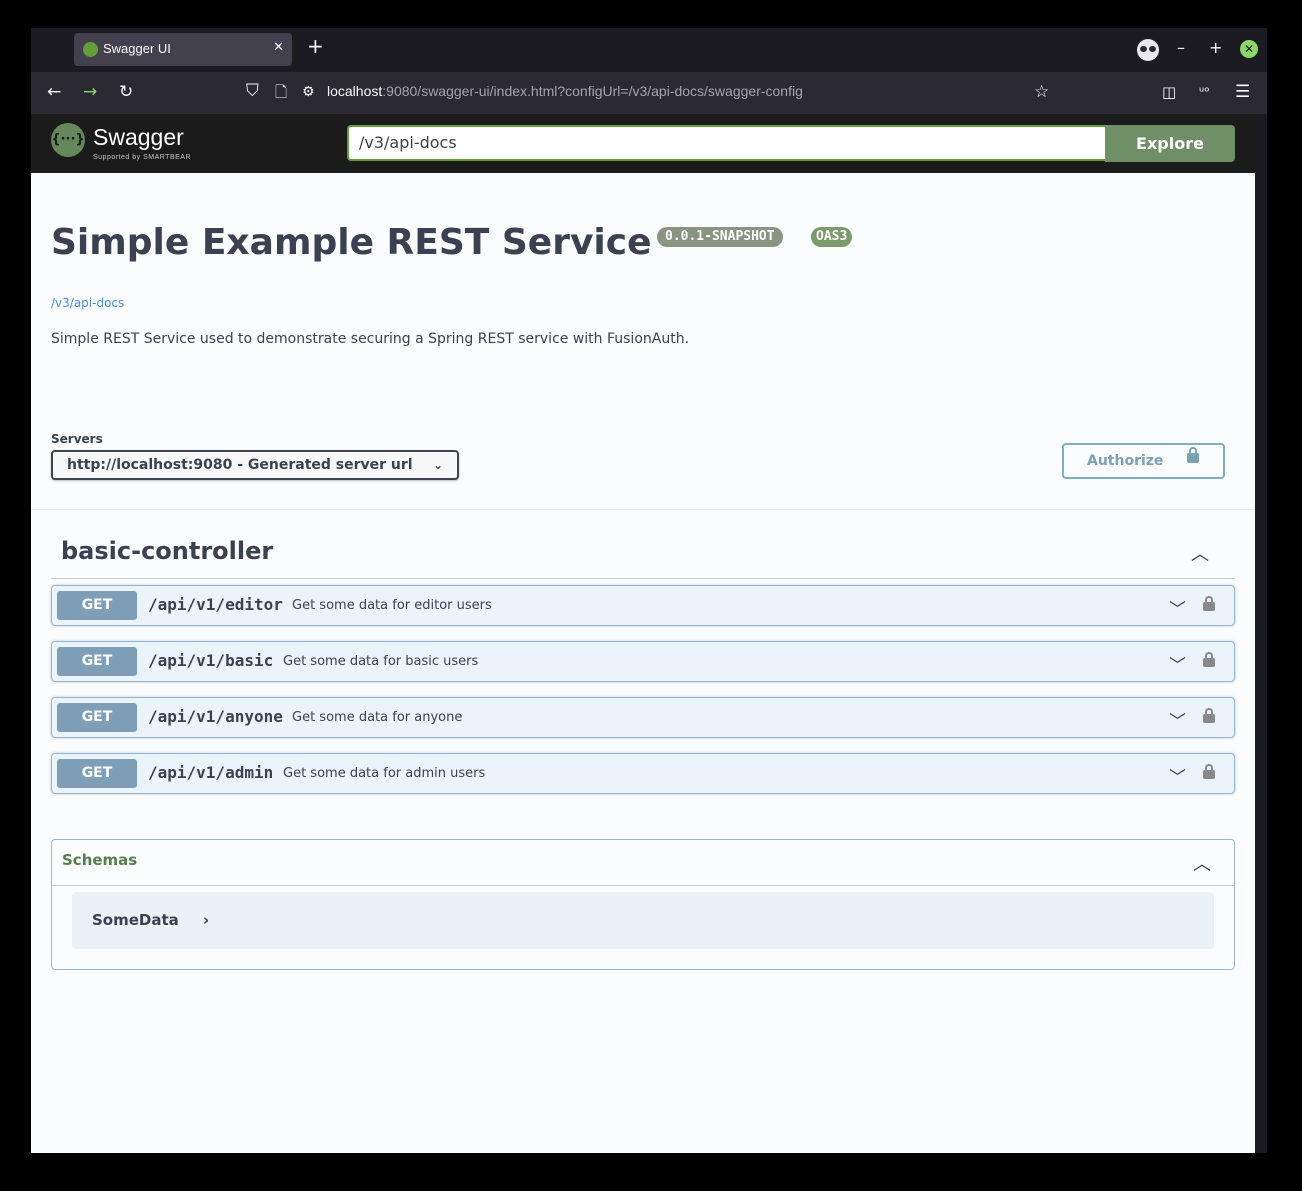  Describe the element at coordinates (215, 716) in the screenshot. I see `operation-path: /api/v1/anyone` at that location.